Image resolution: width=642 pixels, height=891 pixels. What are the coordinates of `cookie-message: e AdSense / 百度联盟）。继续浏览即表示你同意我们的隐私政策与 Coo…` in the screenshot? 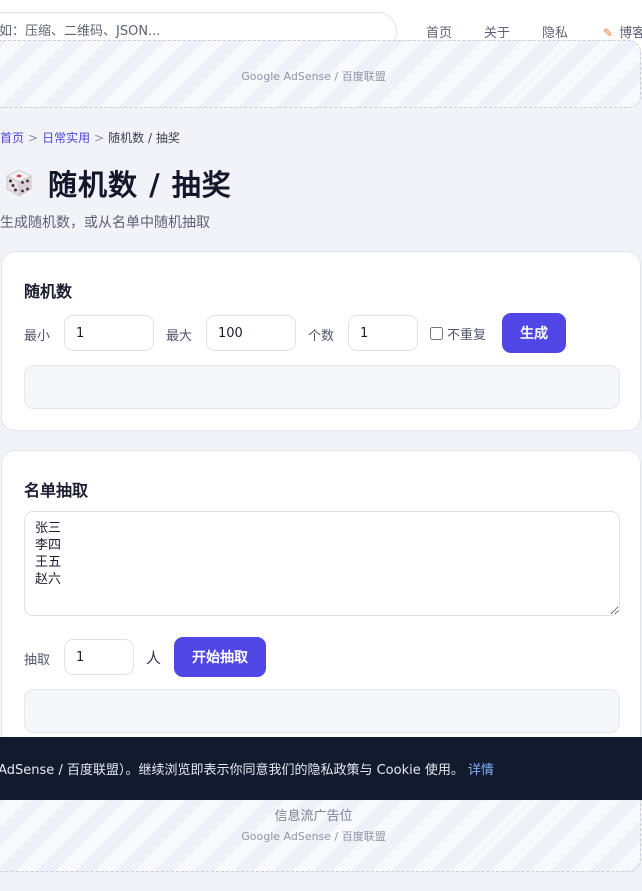 It's located at (247, 768).